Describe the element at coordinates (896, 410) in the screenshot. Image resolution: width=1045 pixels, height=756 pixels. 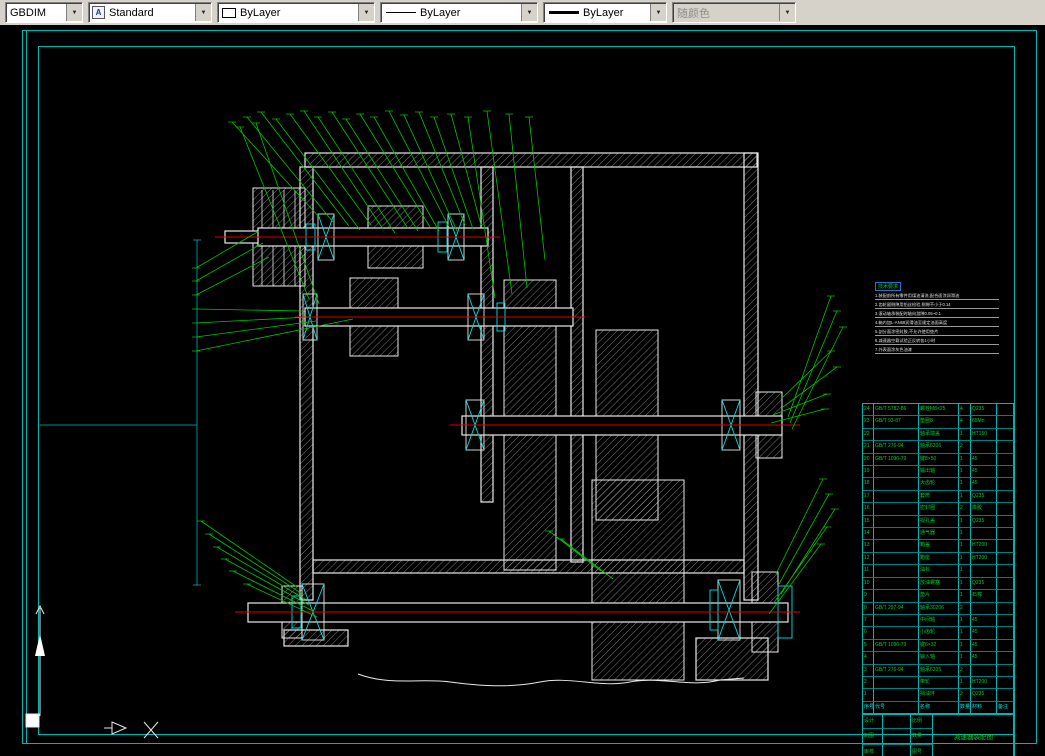
I see `table-cell: GB/T 5782-86` at that location.